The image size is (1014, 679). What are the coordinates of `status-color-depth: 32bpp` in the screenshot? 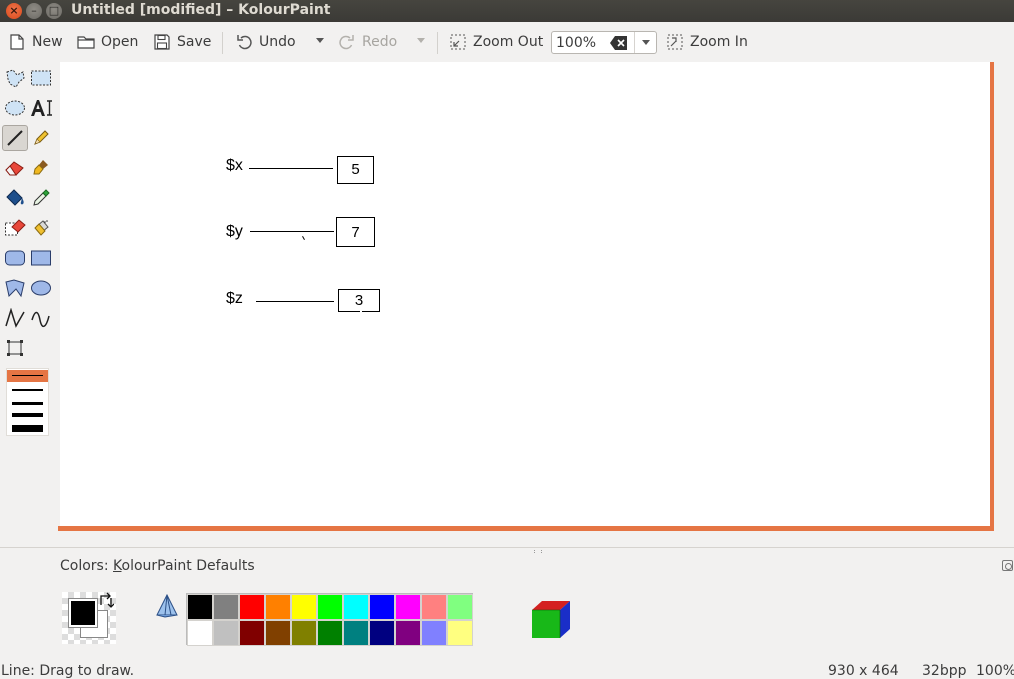 It's located at (944, 671).